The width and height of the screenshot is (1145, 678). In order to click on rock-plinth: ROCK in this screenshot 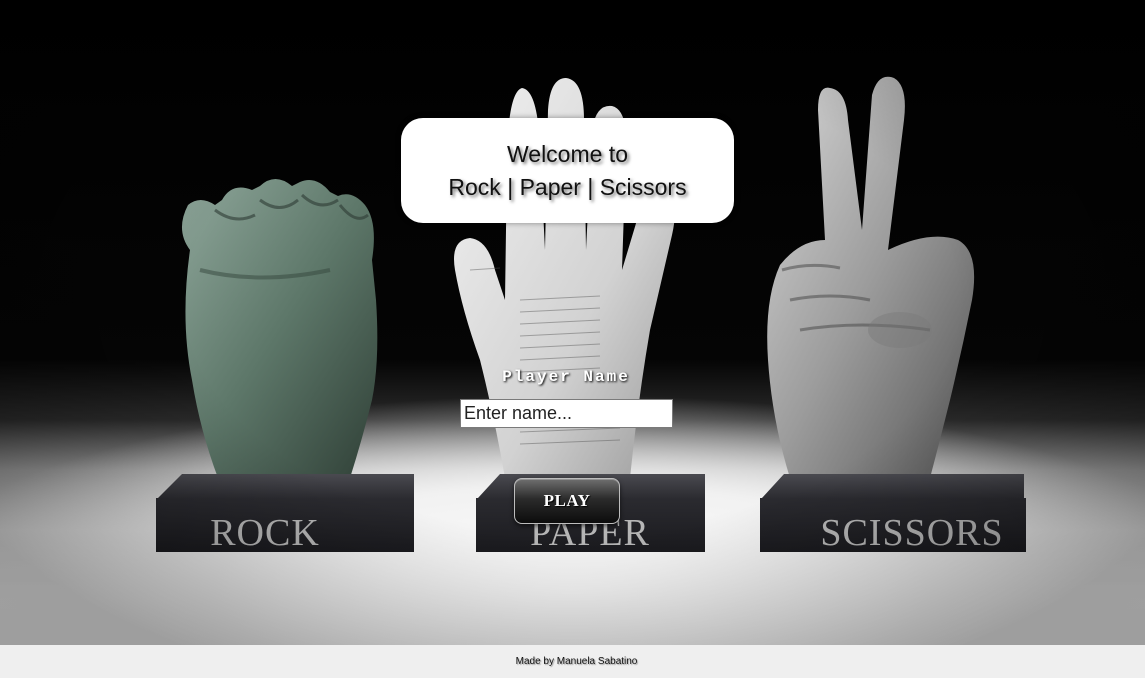, I will do `click(285, 514)`.